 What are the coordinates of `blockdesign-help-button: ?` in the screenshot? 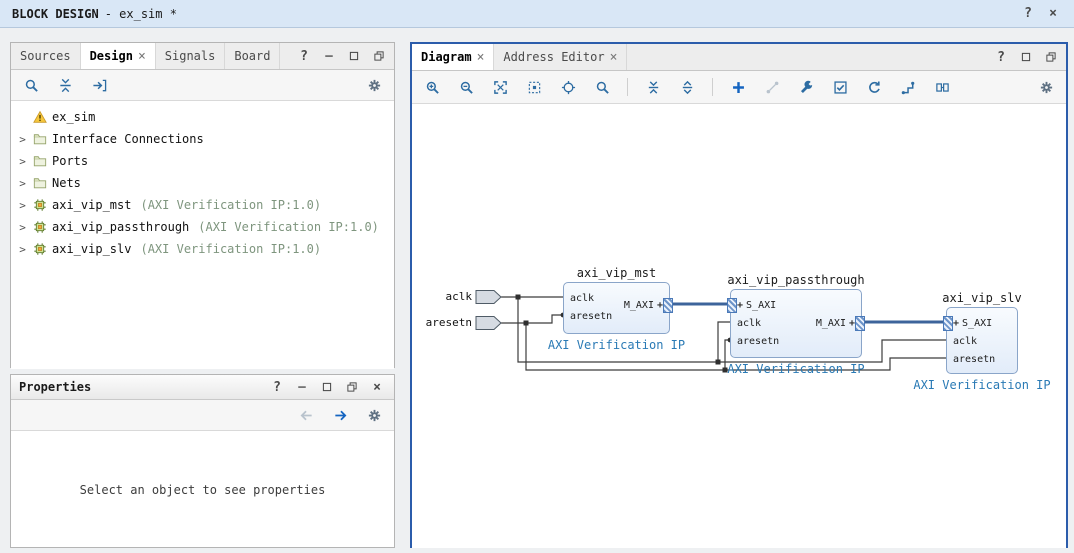 It's located at (1028, 14).